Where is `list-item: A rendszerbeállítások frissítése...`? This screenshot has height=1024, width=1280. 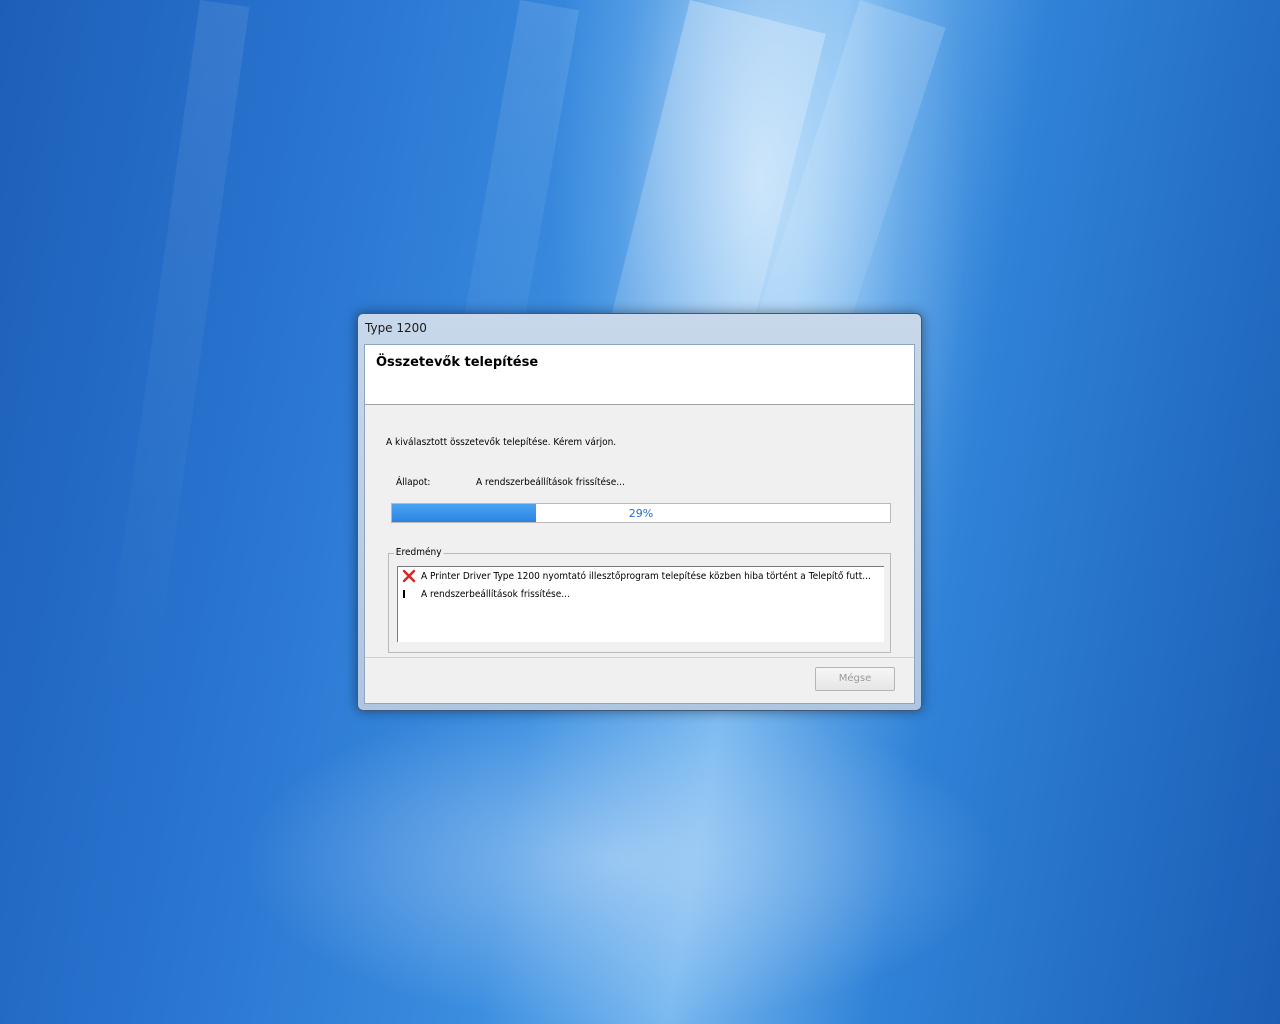 list-item: A rendszerbeállítások frissítése... is located at coordinates (494, 595).